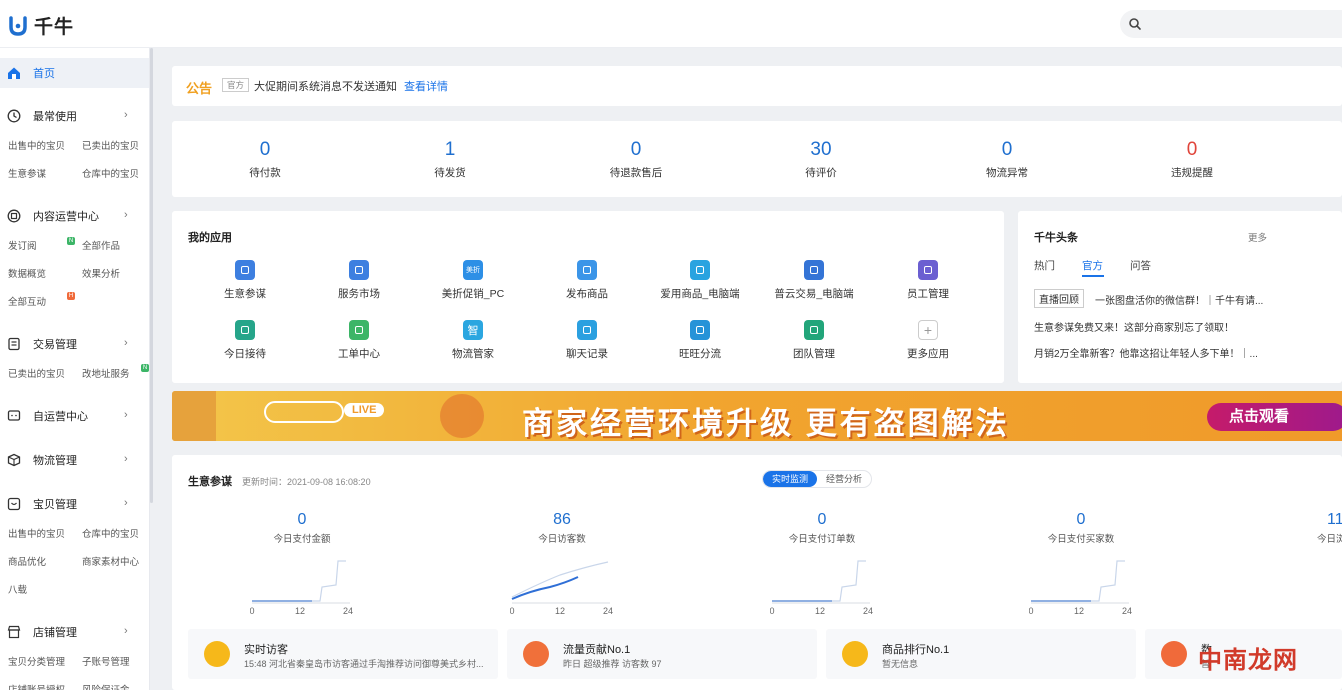  Describe the element at coordinates (981, 654) in the screenshot. I see `goods-rank-card: 商品排行No.1 暂无信息` at that location.